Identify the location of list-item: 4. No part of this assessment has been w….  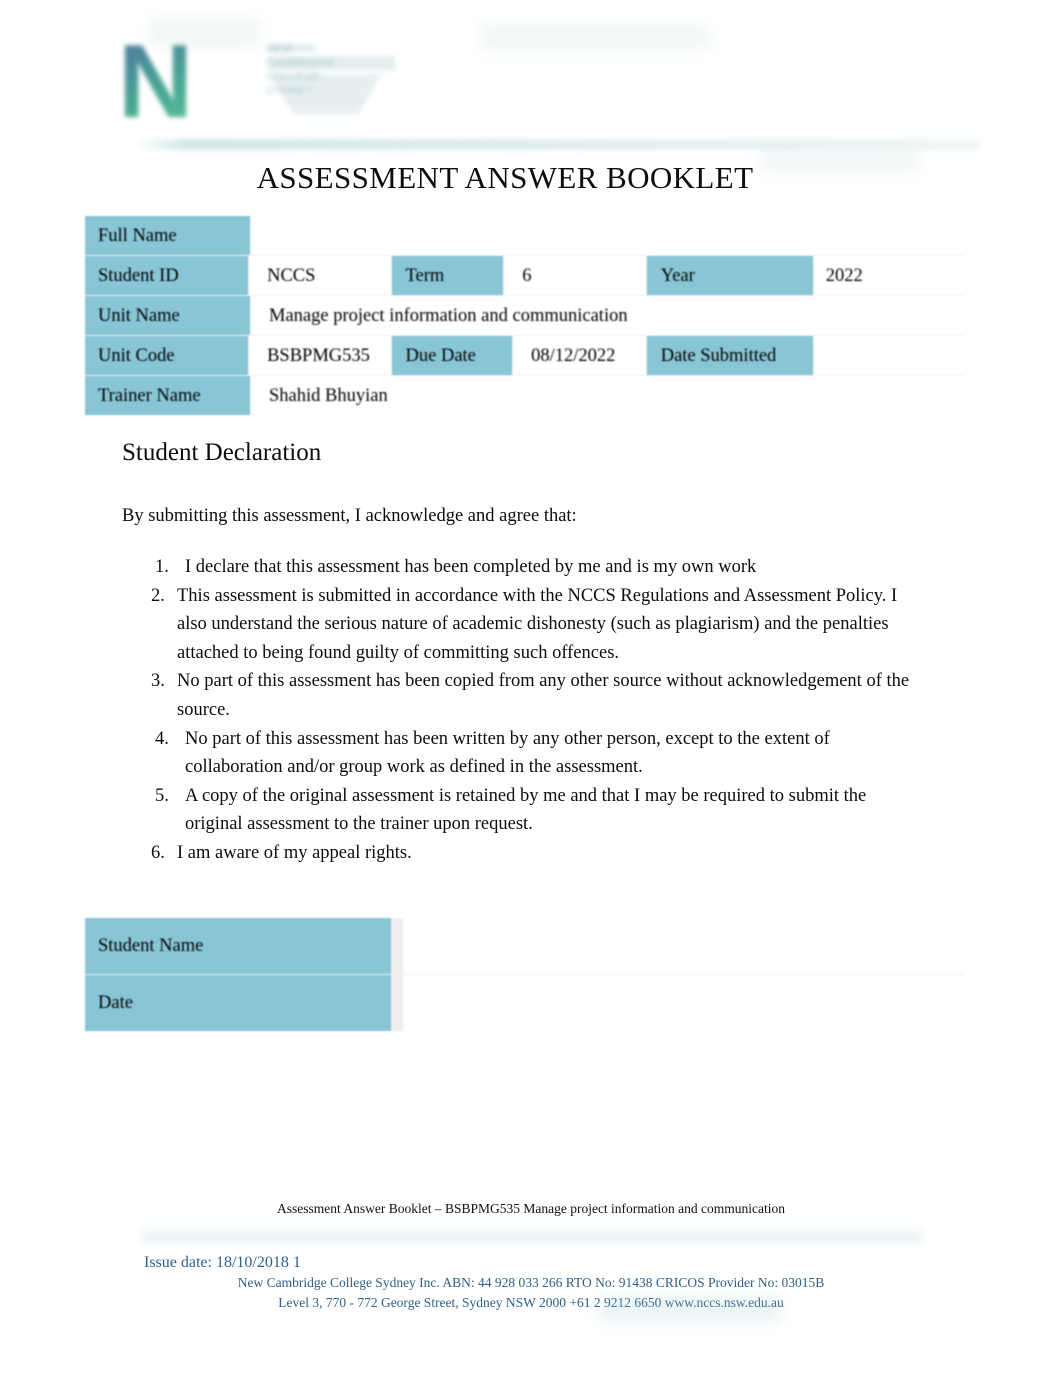
(535, 753).